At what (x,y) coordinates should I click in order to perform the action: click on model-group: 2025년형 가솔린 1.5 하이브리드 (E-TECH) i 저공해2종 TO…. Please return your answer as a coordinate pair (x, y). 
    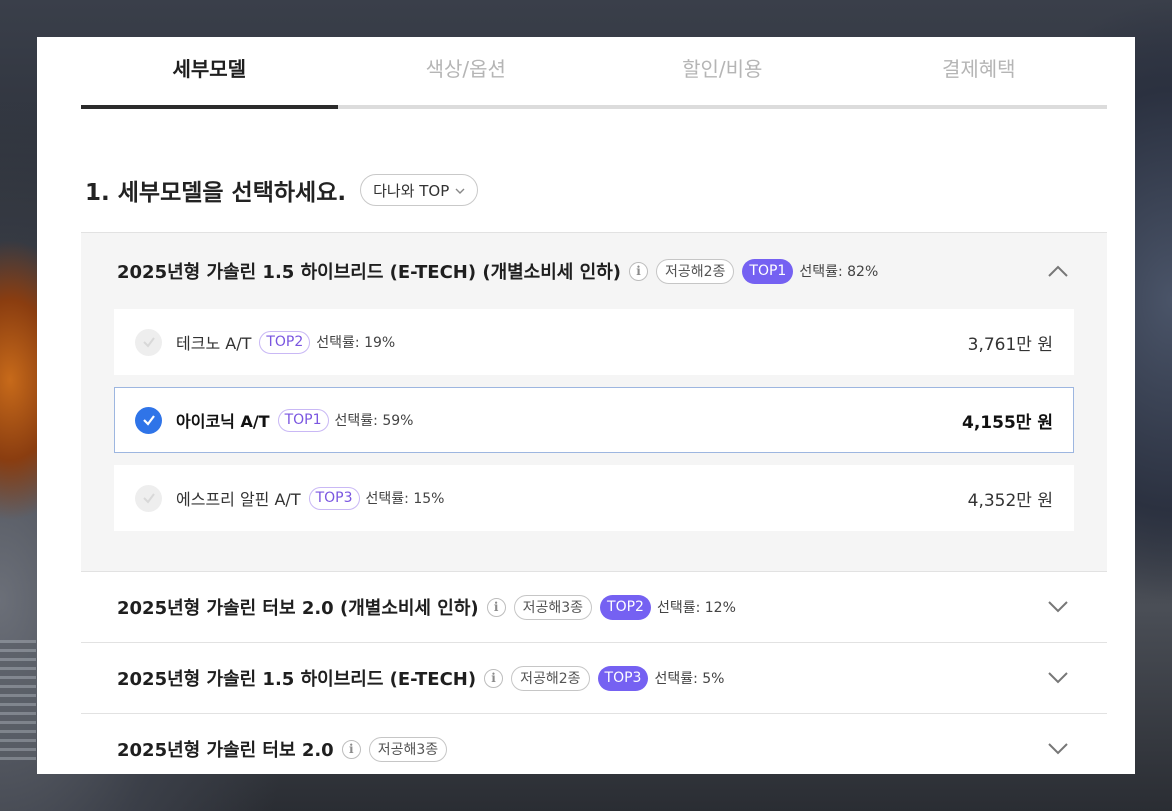
    Looking at the image, I should click on (594, 677).